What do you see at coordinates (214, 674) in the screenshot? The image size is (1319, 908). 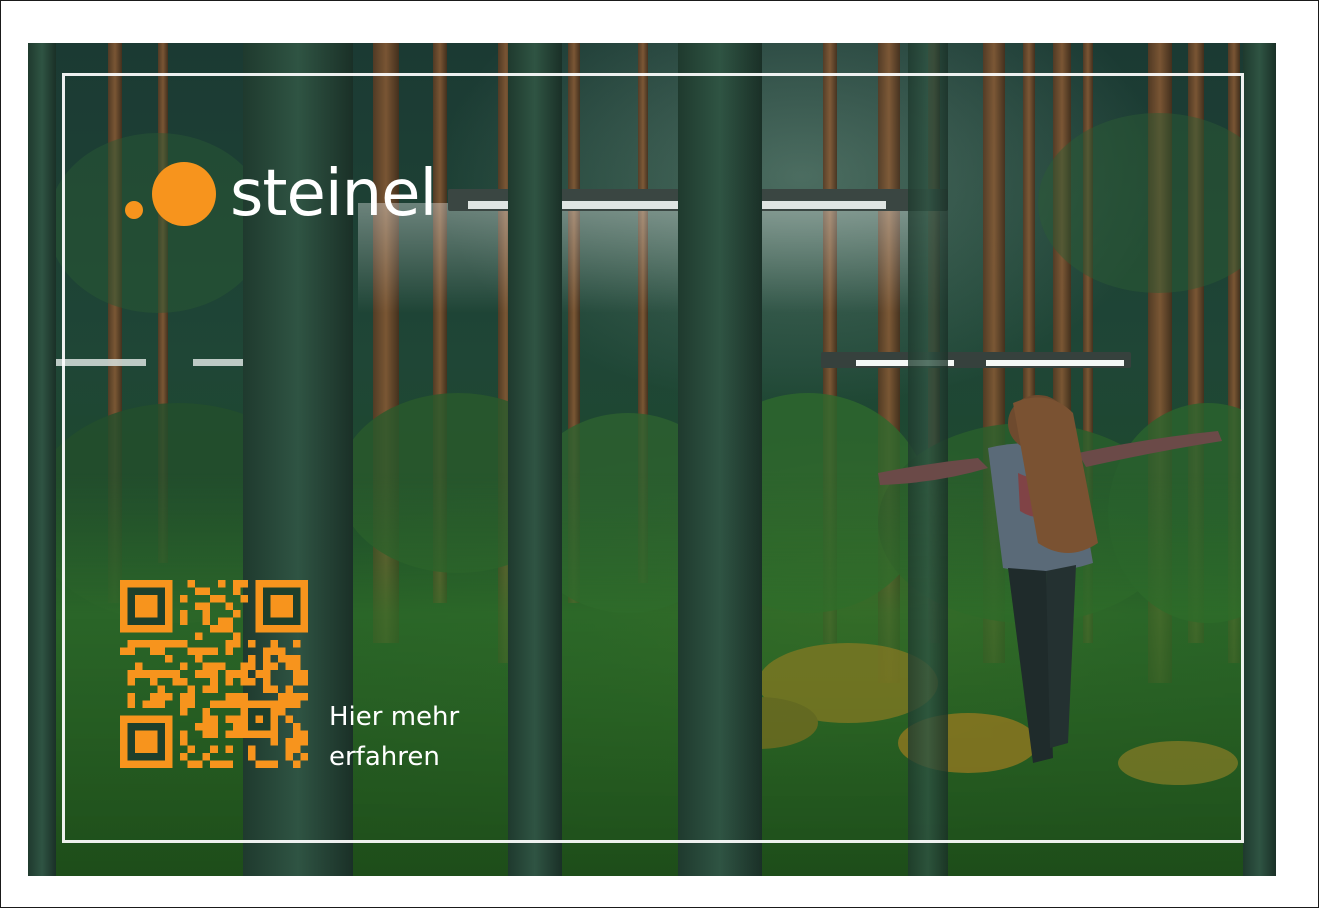 I see `qr-code-icon` at bounding box center [214, 674].